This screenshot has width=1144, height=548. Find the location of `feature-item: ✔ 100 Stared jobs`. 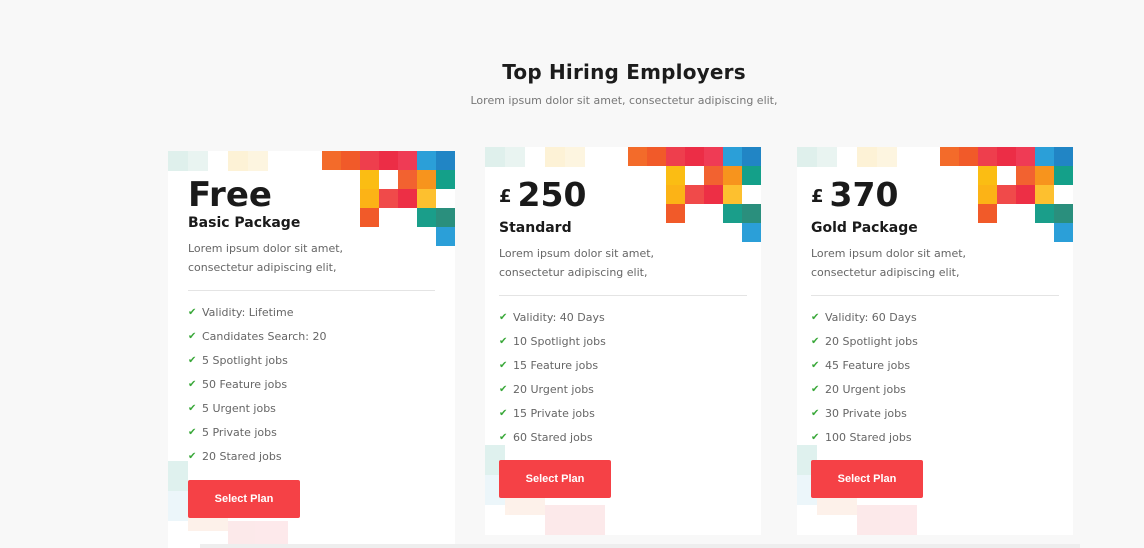

feature-item: ✔ 100 Stared jobs is located at coordinates (864, 438).